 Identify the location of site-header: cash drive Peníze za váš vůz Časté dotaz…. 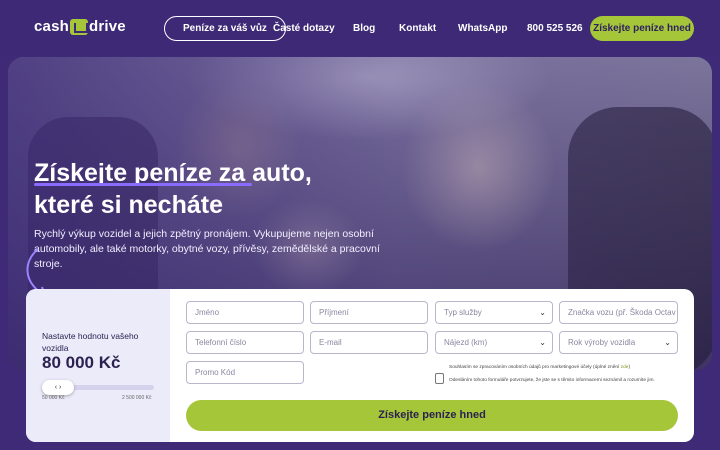
(360, 28).